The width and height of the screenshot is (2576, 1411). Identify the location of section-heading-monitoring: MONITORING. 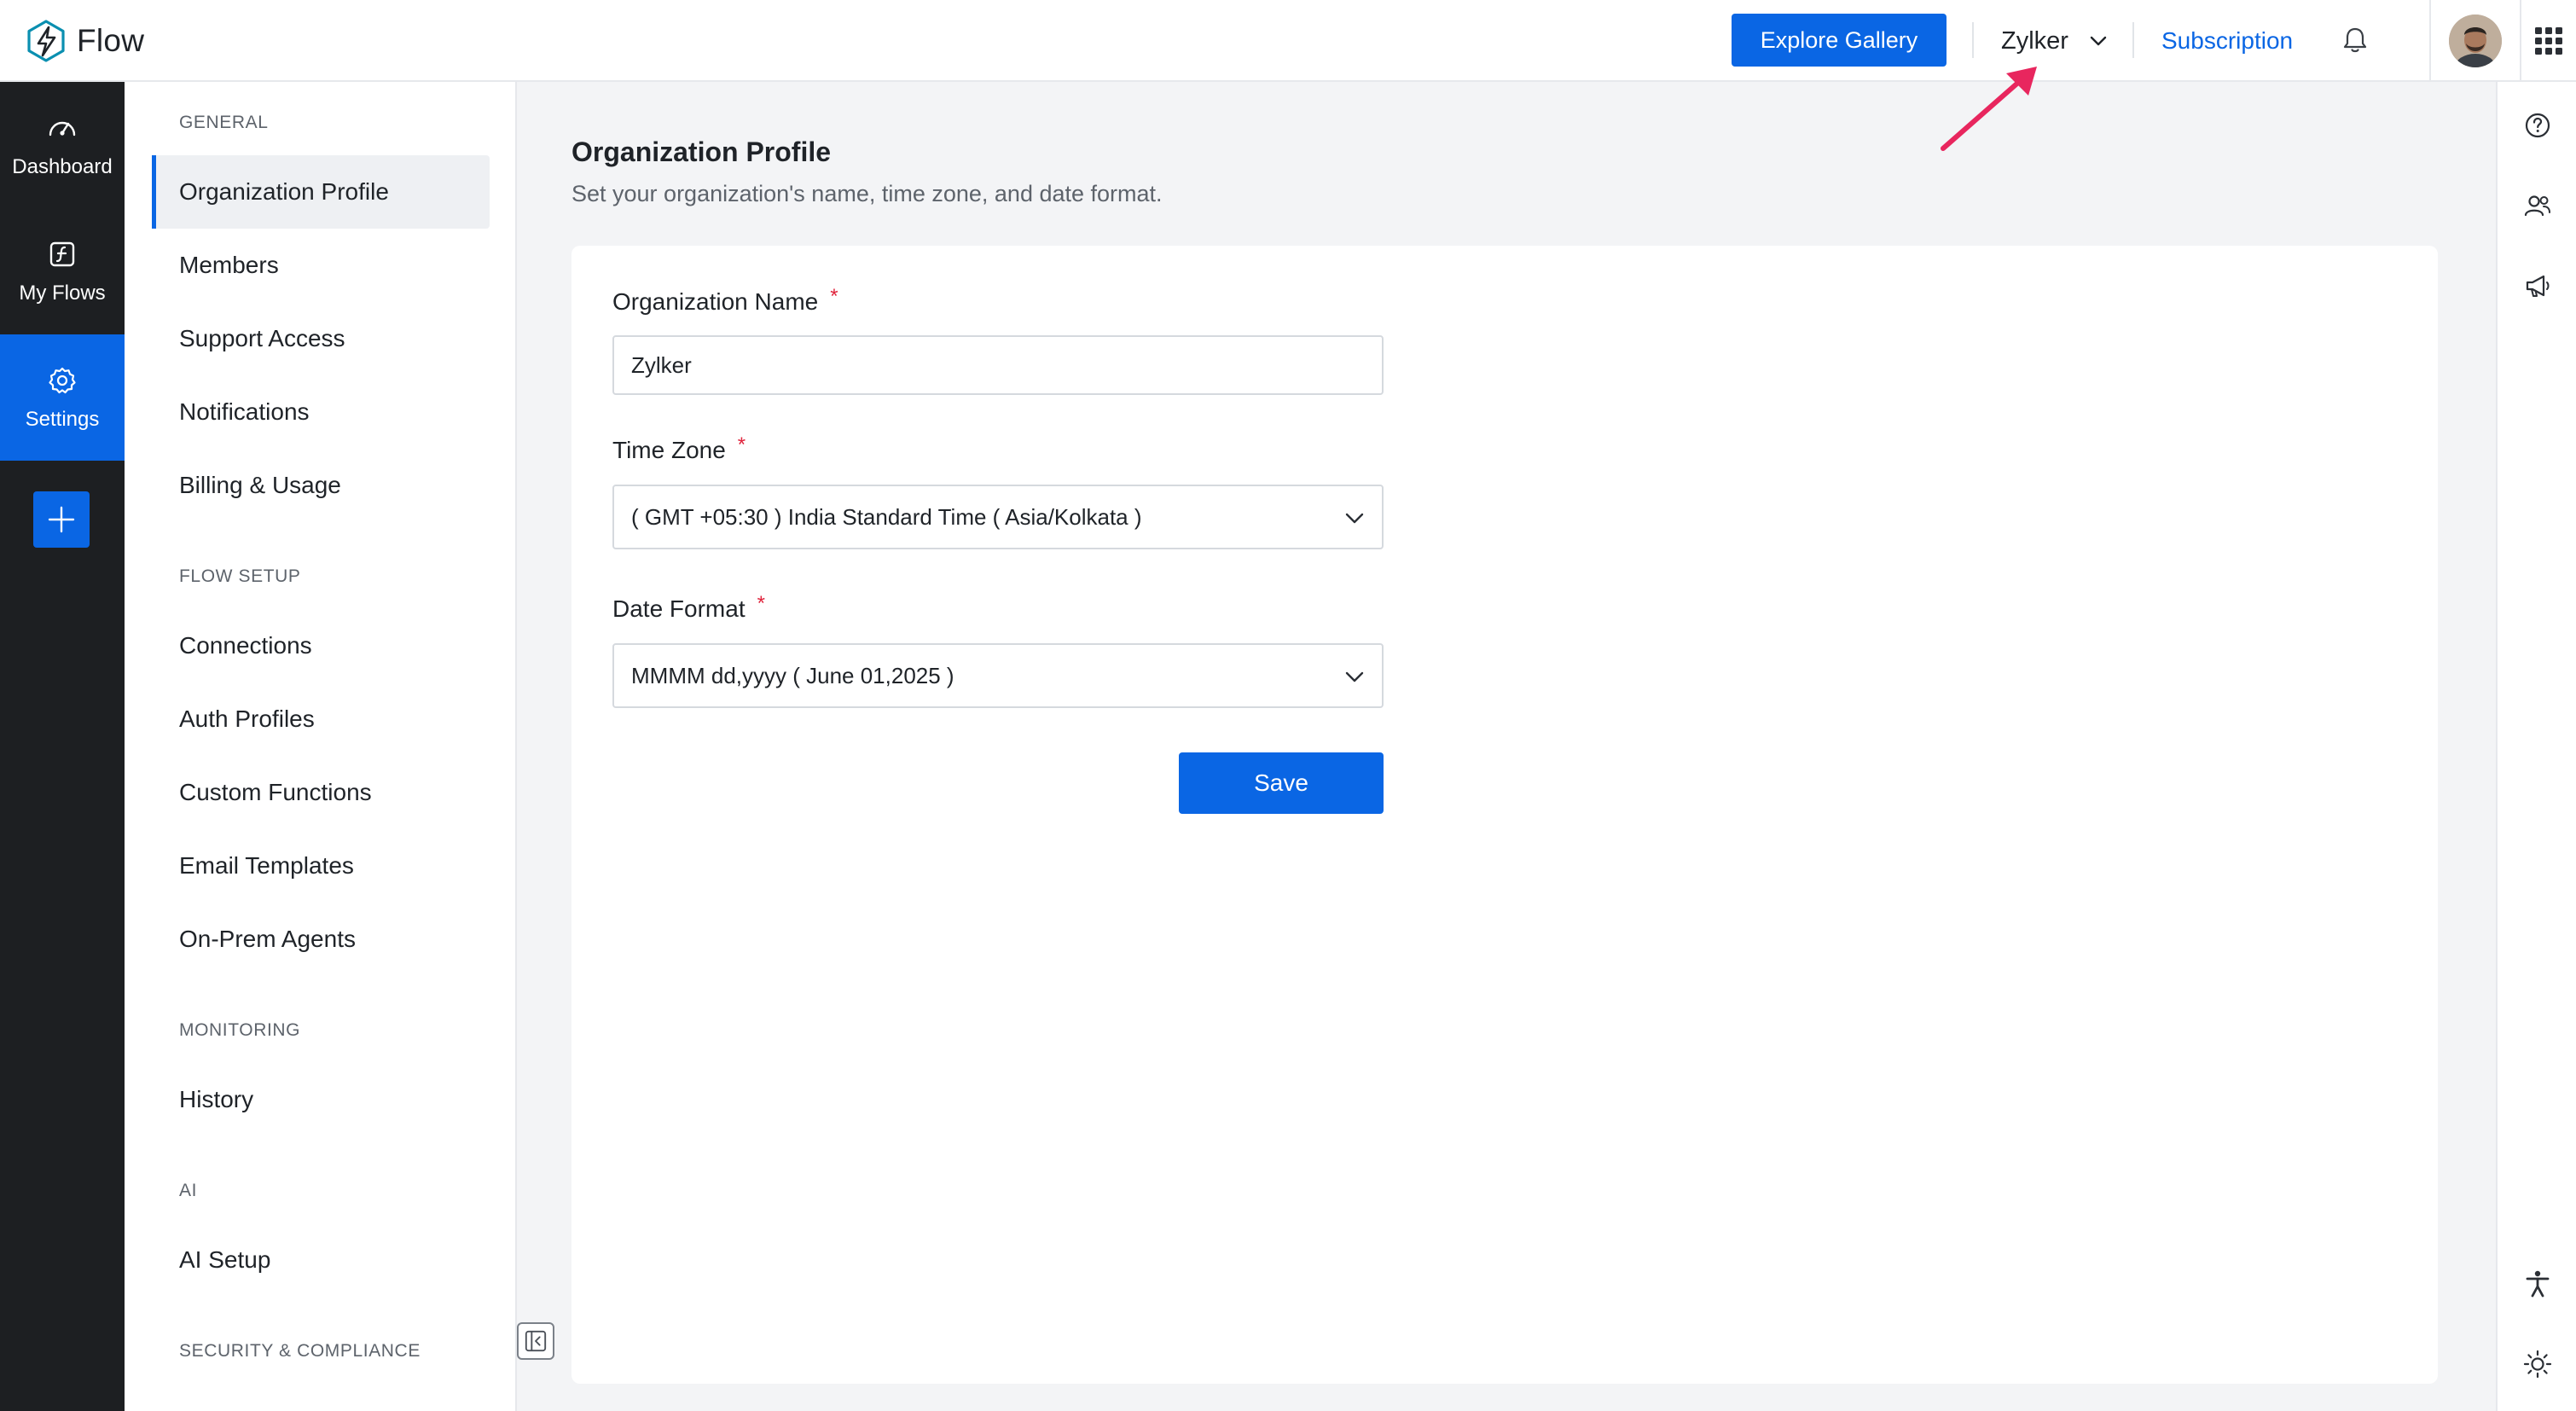
(240, 1030).